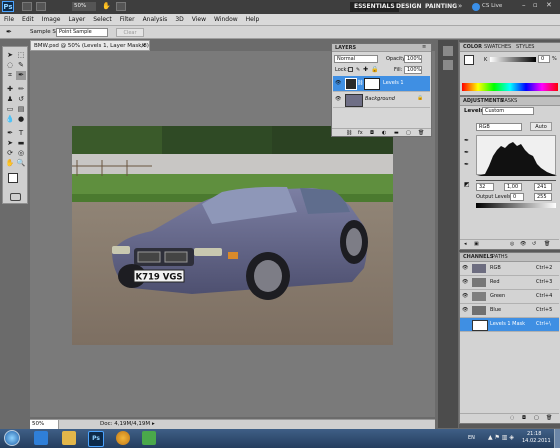 This screenshot has width=560, height=448. Describe the element at coordinates (544, 59) in the screenshot. I see `k-input: 0` at that location.